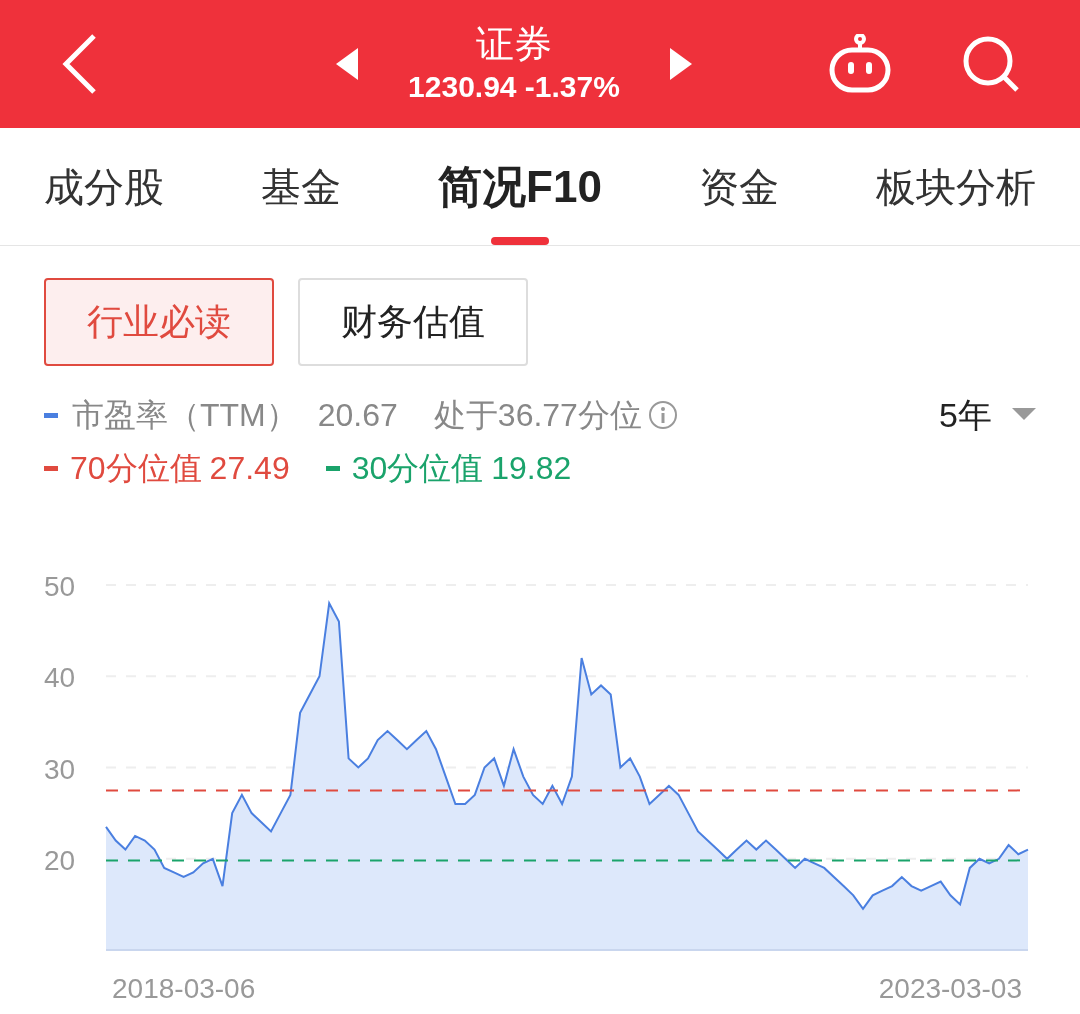  Describe the element at coordinates (531, 468) in the screenshot. I see `legend-value: 19.82` at that location.